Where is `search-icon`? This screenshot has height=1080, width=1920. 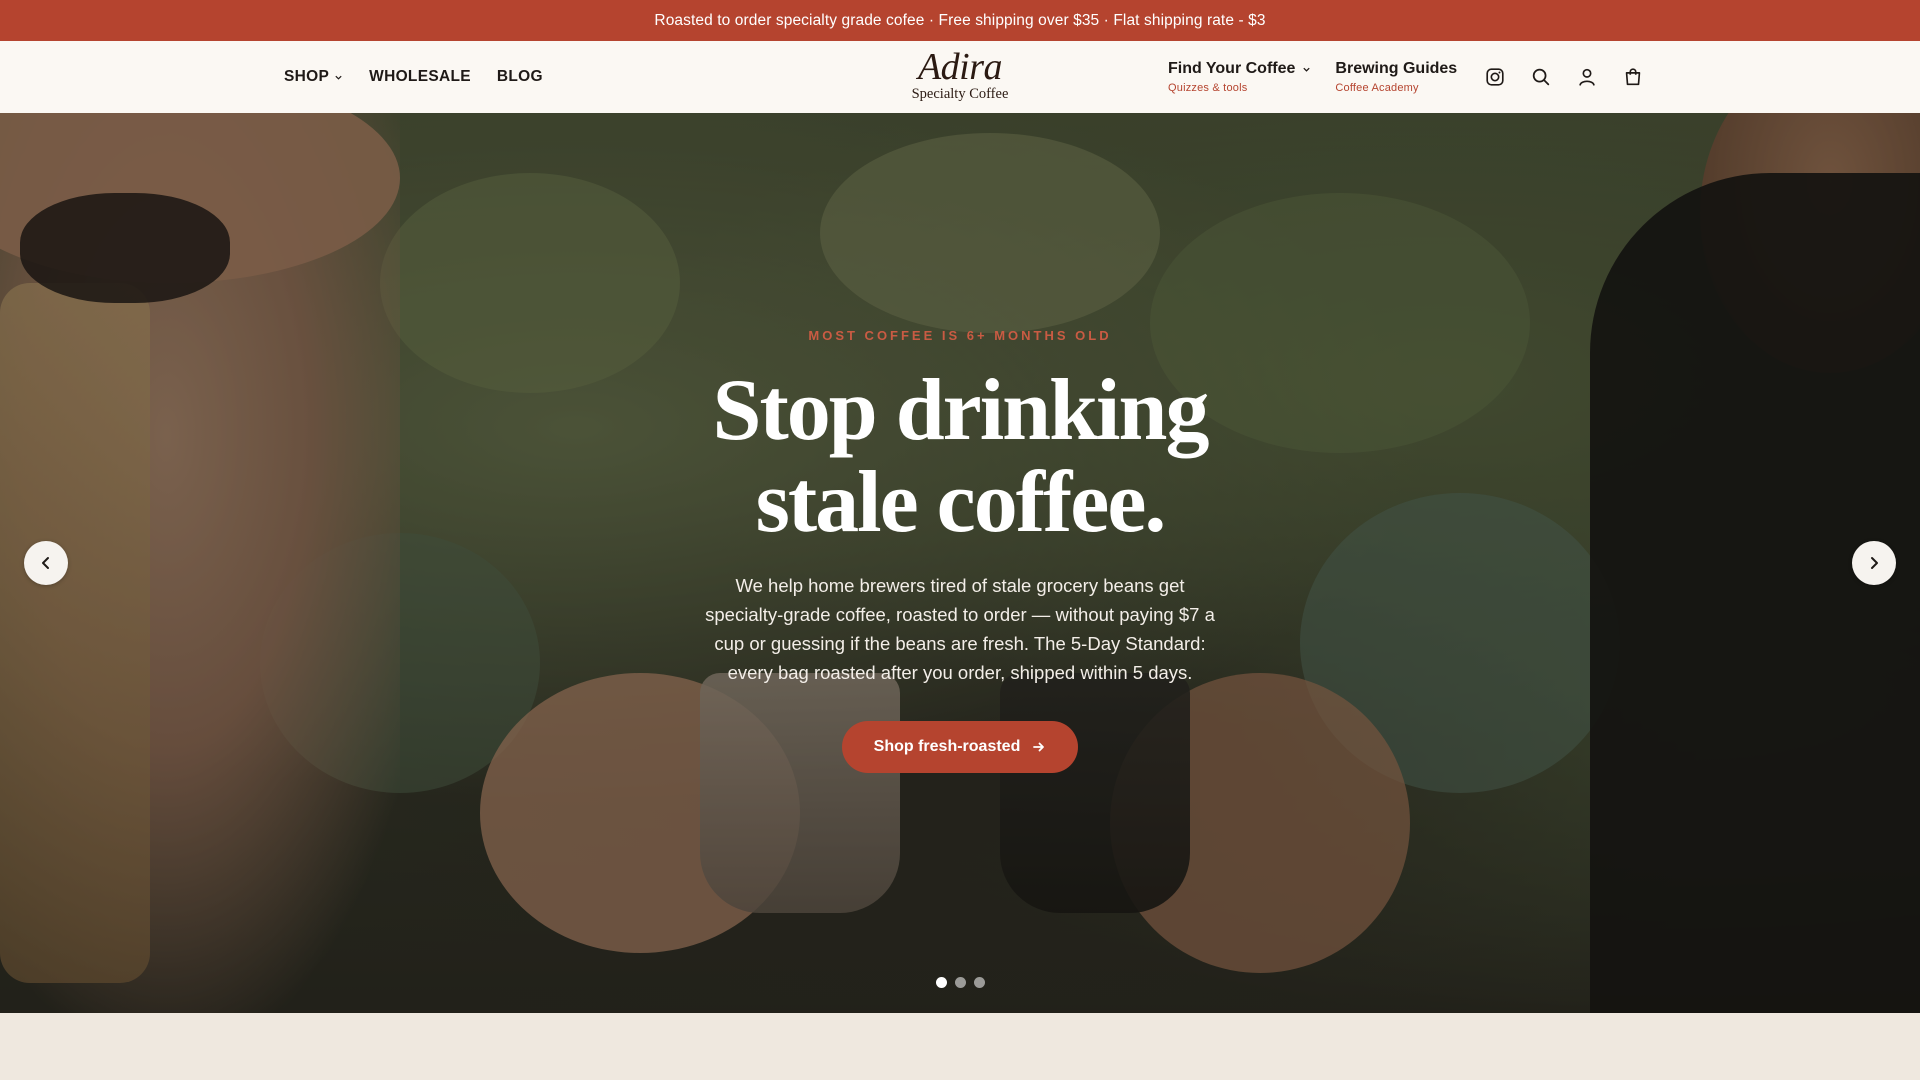
search-icon is located at coordinates (1541, 77).